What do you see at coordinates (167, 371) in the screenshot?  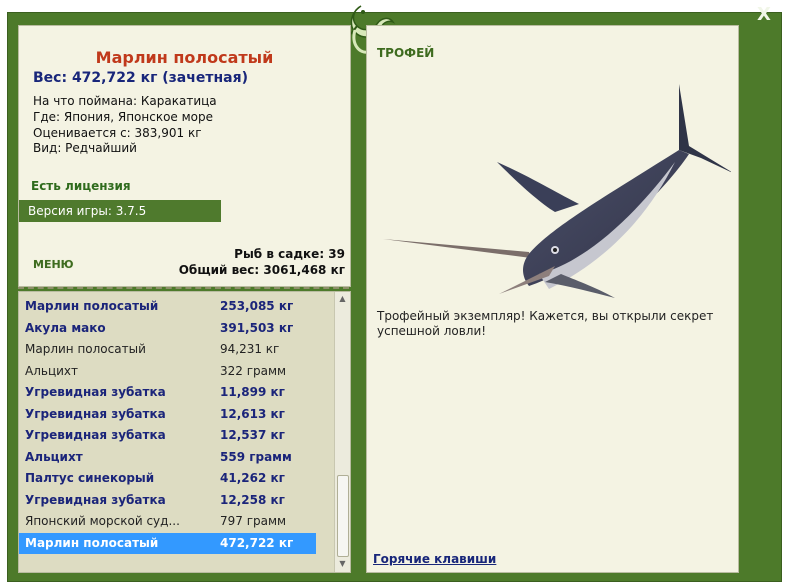 I see `list-item: Альцихт 322 грамм` at bounding box center [167, 371].